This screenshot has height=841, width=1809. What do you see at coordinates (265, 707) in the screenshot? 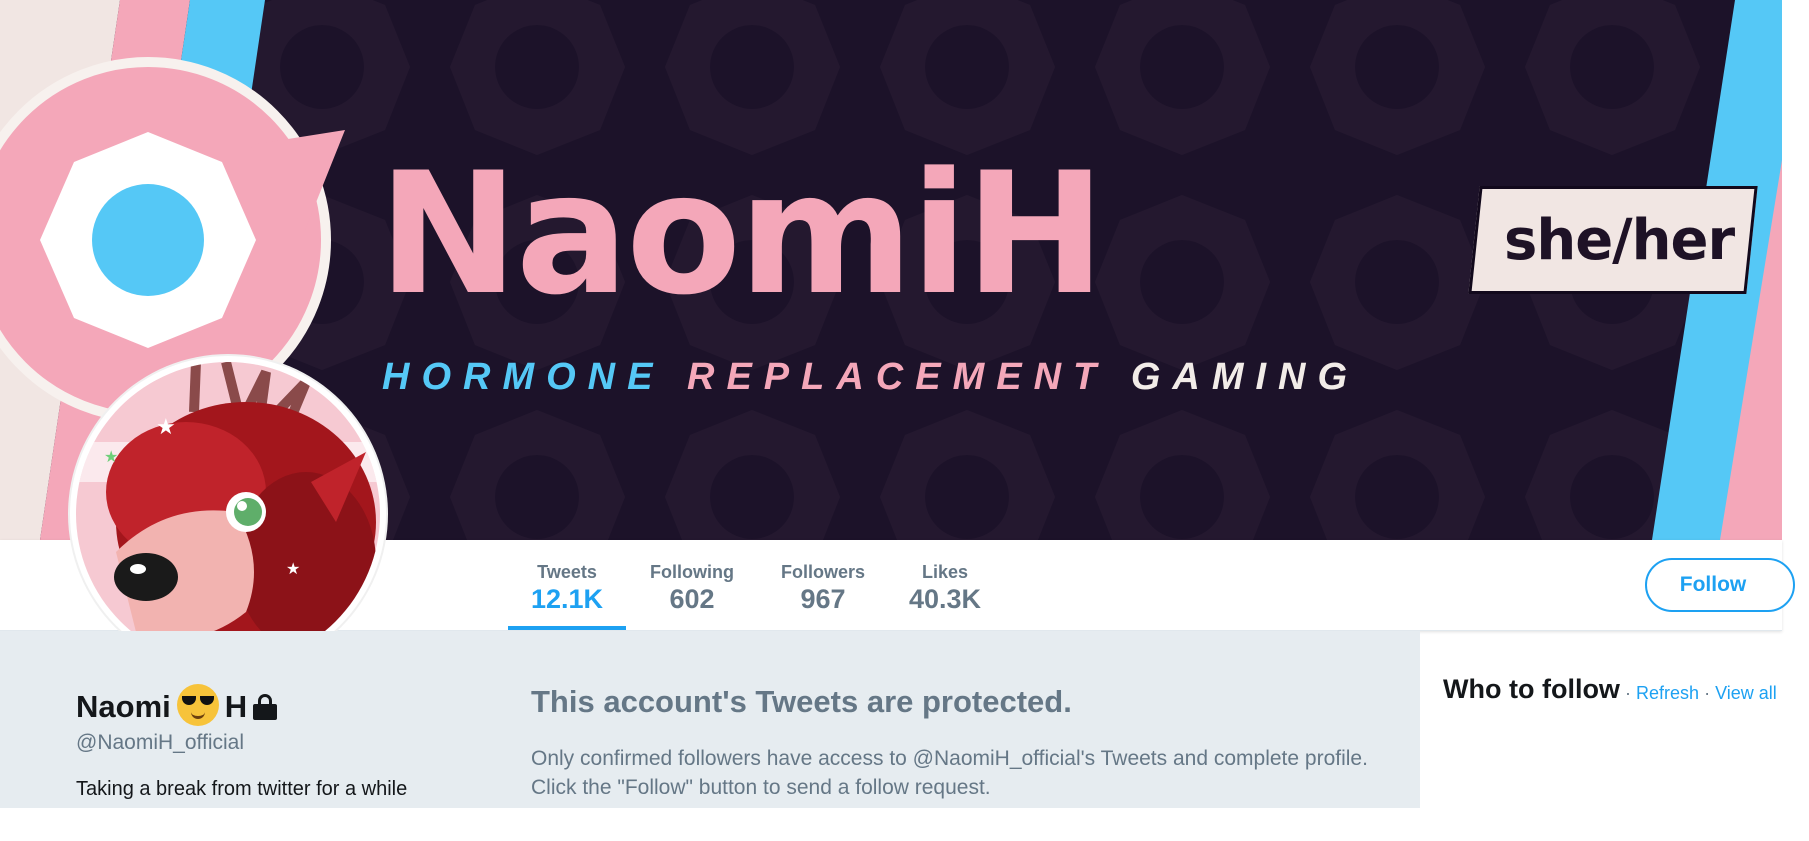
I see `lock-icon` at bounding box center [265, 707].